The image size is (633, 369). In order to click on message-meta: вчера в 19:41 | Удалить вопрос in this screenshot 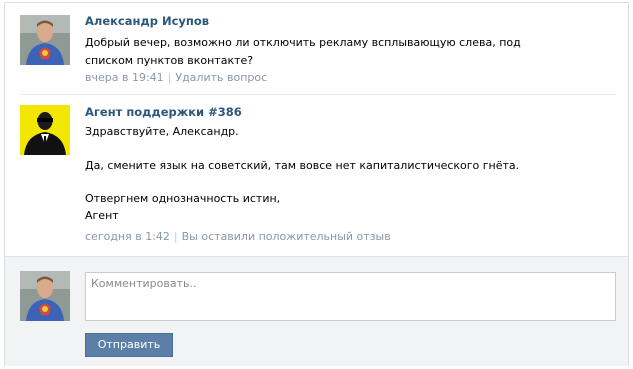, I will do `click(176, 77)`.